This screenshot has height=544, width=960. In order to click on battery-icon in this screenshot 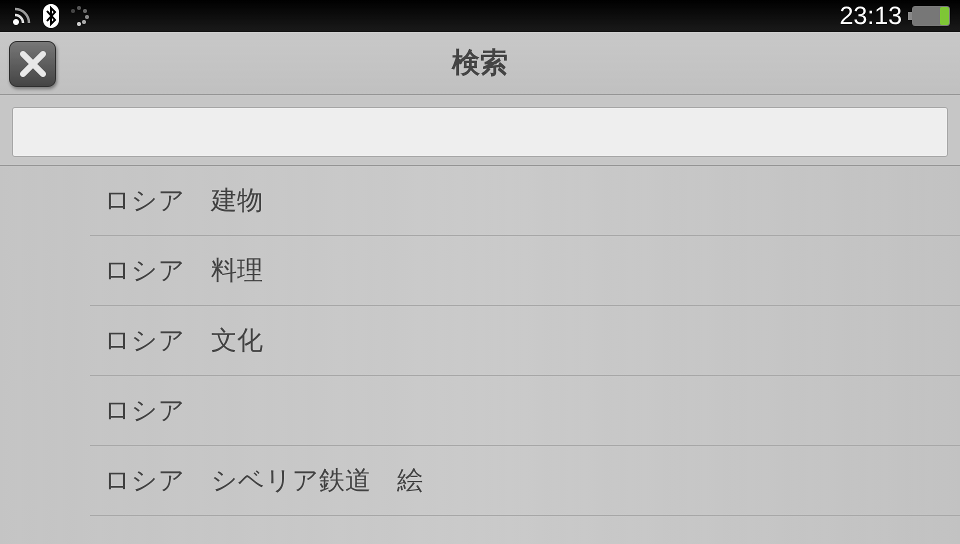, I will do `click(929, 16)`.